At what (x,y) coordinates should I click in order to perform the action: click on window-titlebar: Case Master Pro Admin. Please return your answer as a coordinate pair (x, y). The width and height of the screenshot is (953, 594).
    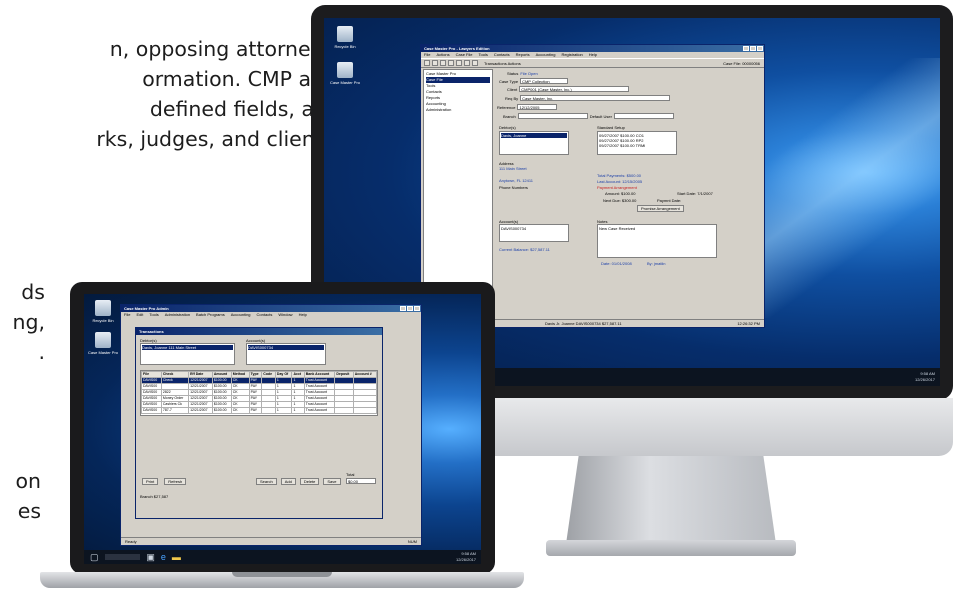
    Looking at the image, I should click on (271, 308).